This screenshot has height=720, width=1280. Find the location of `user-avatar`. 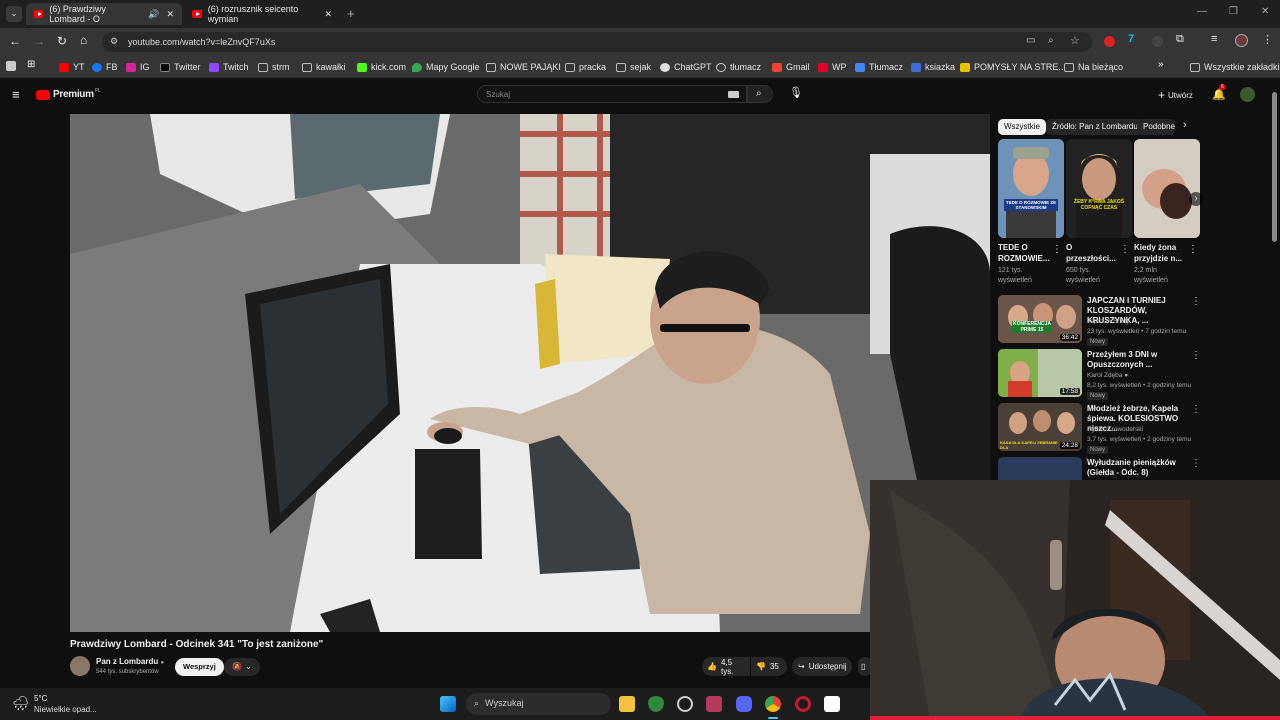

user-avatar is located at coordinates (1247, 94).